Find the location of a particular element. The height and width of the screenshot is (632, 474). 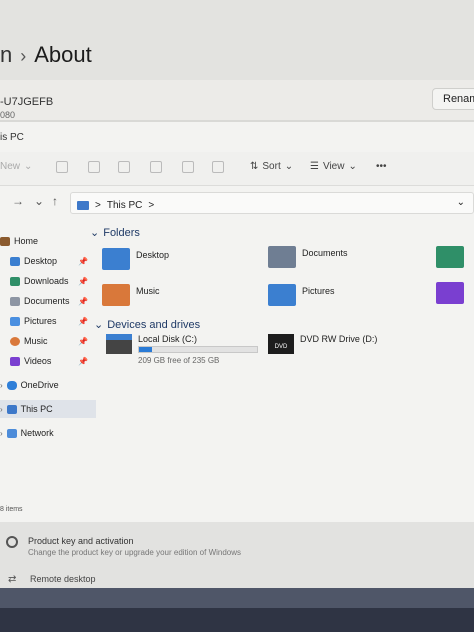

sidebar-item-label: Downloads is located at coordinates (46, 281).